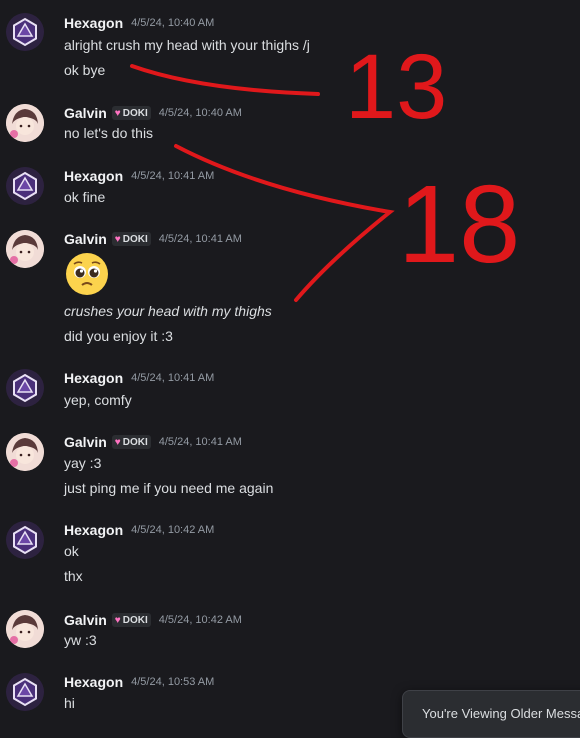 Image resolution: width=580 pixels, height=738 pixels. Describe the element at coordinates (459, 224) in the screenshot. I see `annotation-number: 18` at that location.